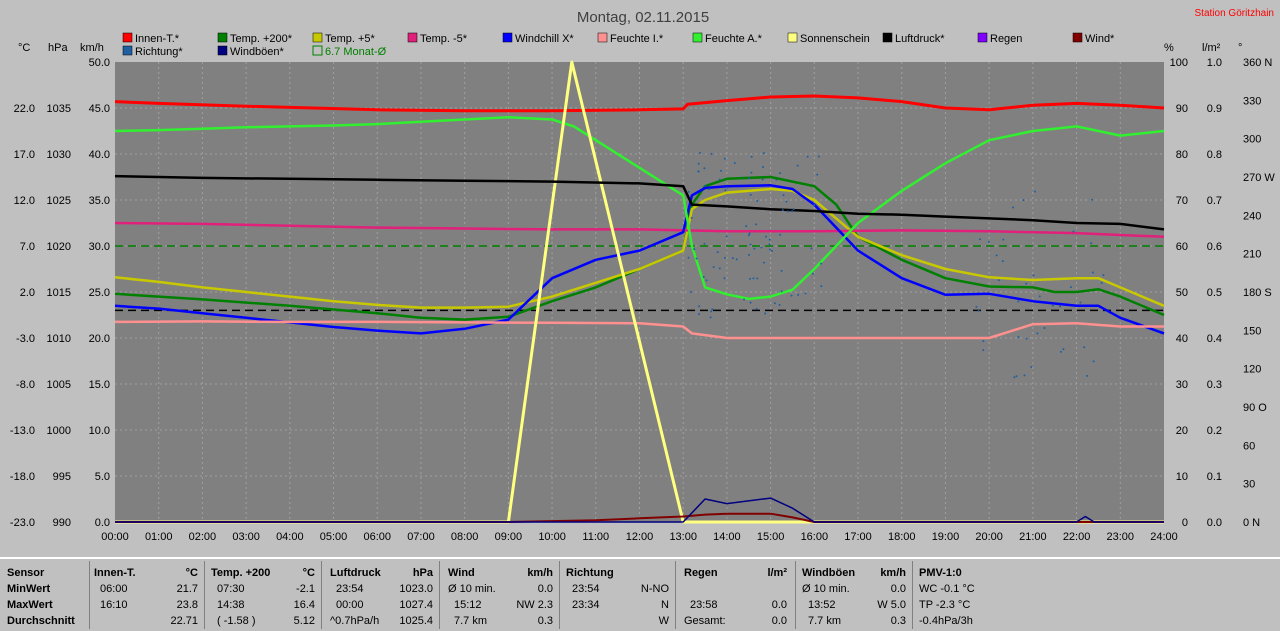 The height and width of the screenshot is (631, 1280). Describe the element at coordinates (1255, 408) in the screenshot. I see `y-tick-dir: 90 O` at that location.